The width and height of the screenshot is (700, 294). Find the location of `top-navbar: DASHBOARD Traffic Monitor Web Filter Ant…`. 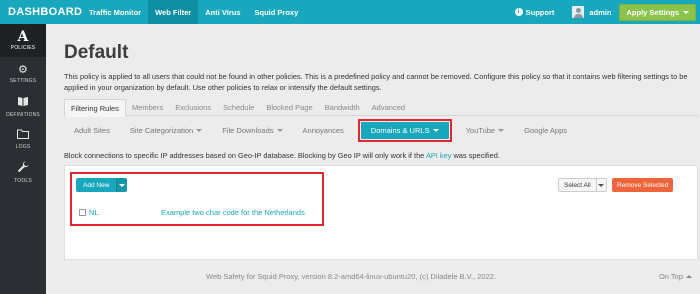

top-navbar: DASHBOARD Traffic Monitor Web Filter Ant… is located at coordinates (350, 12).